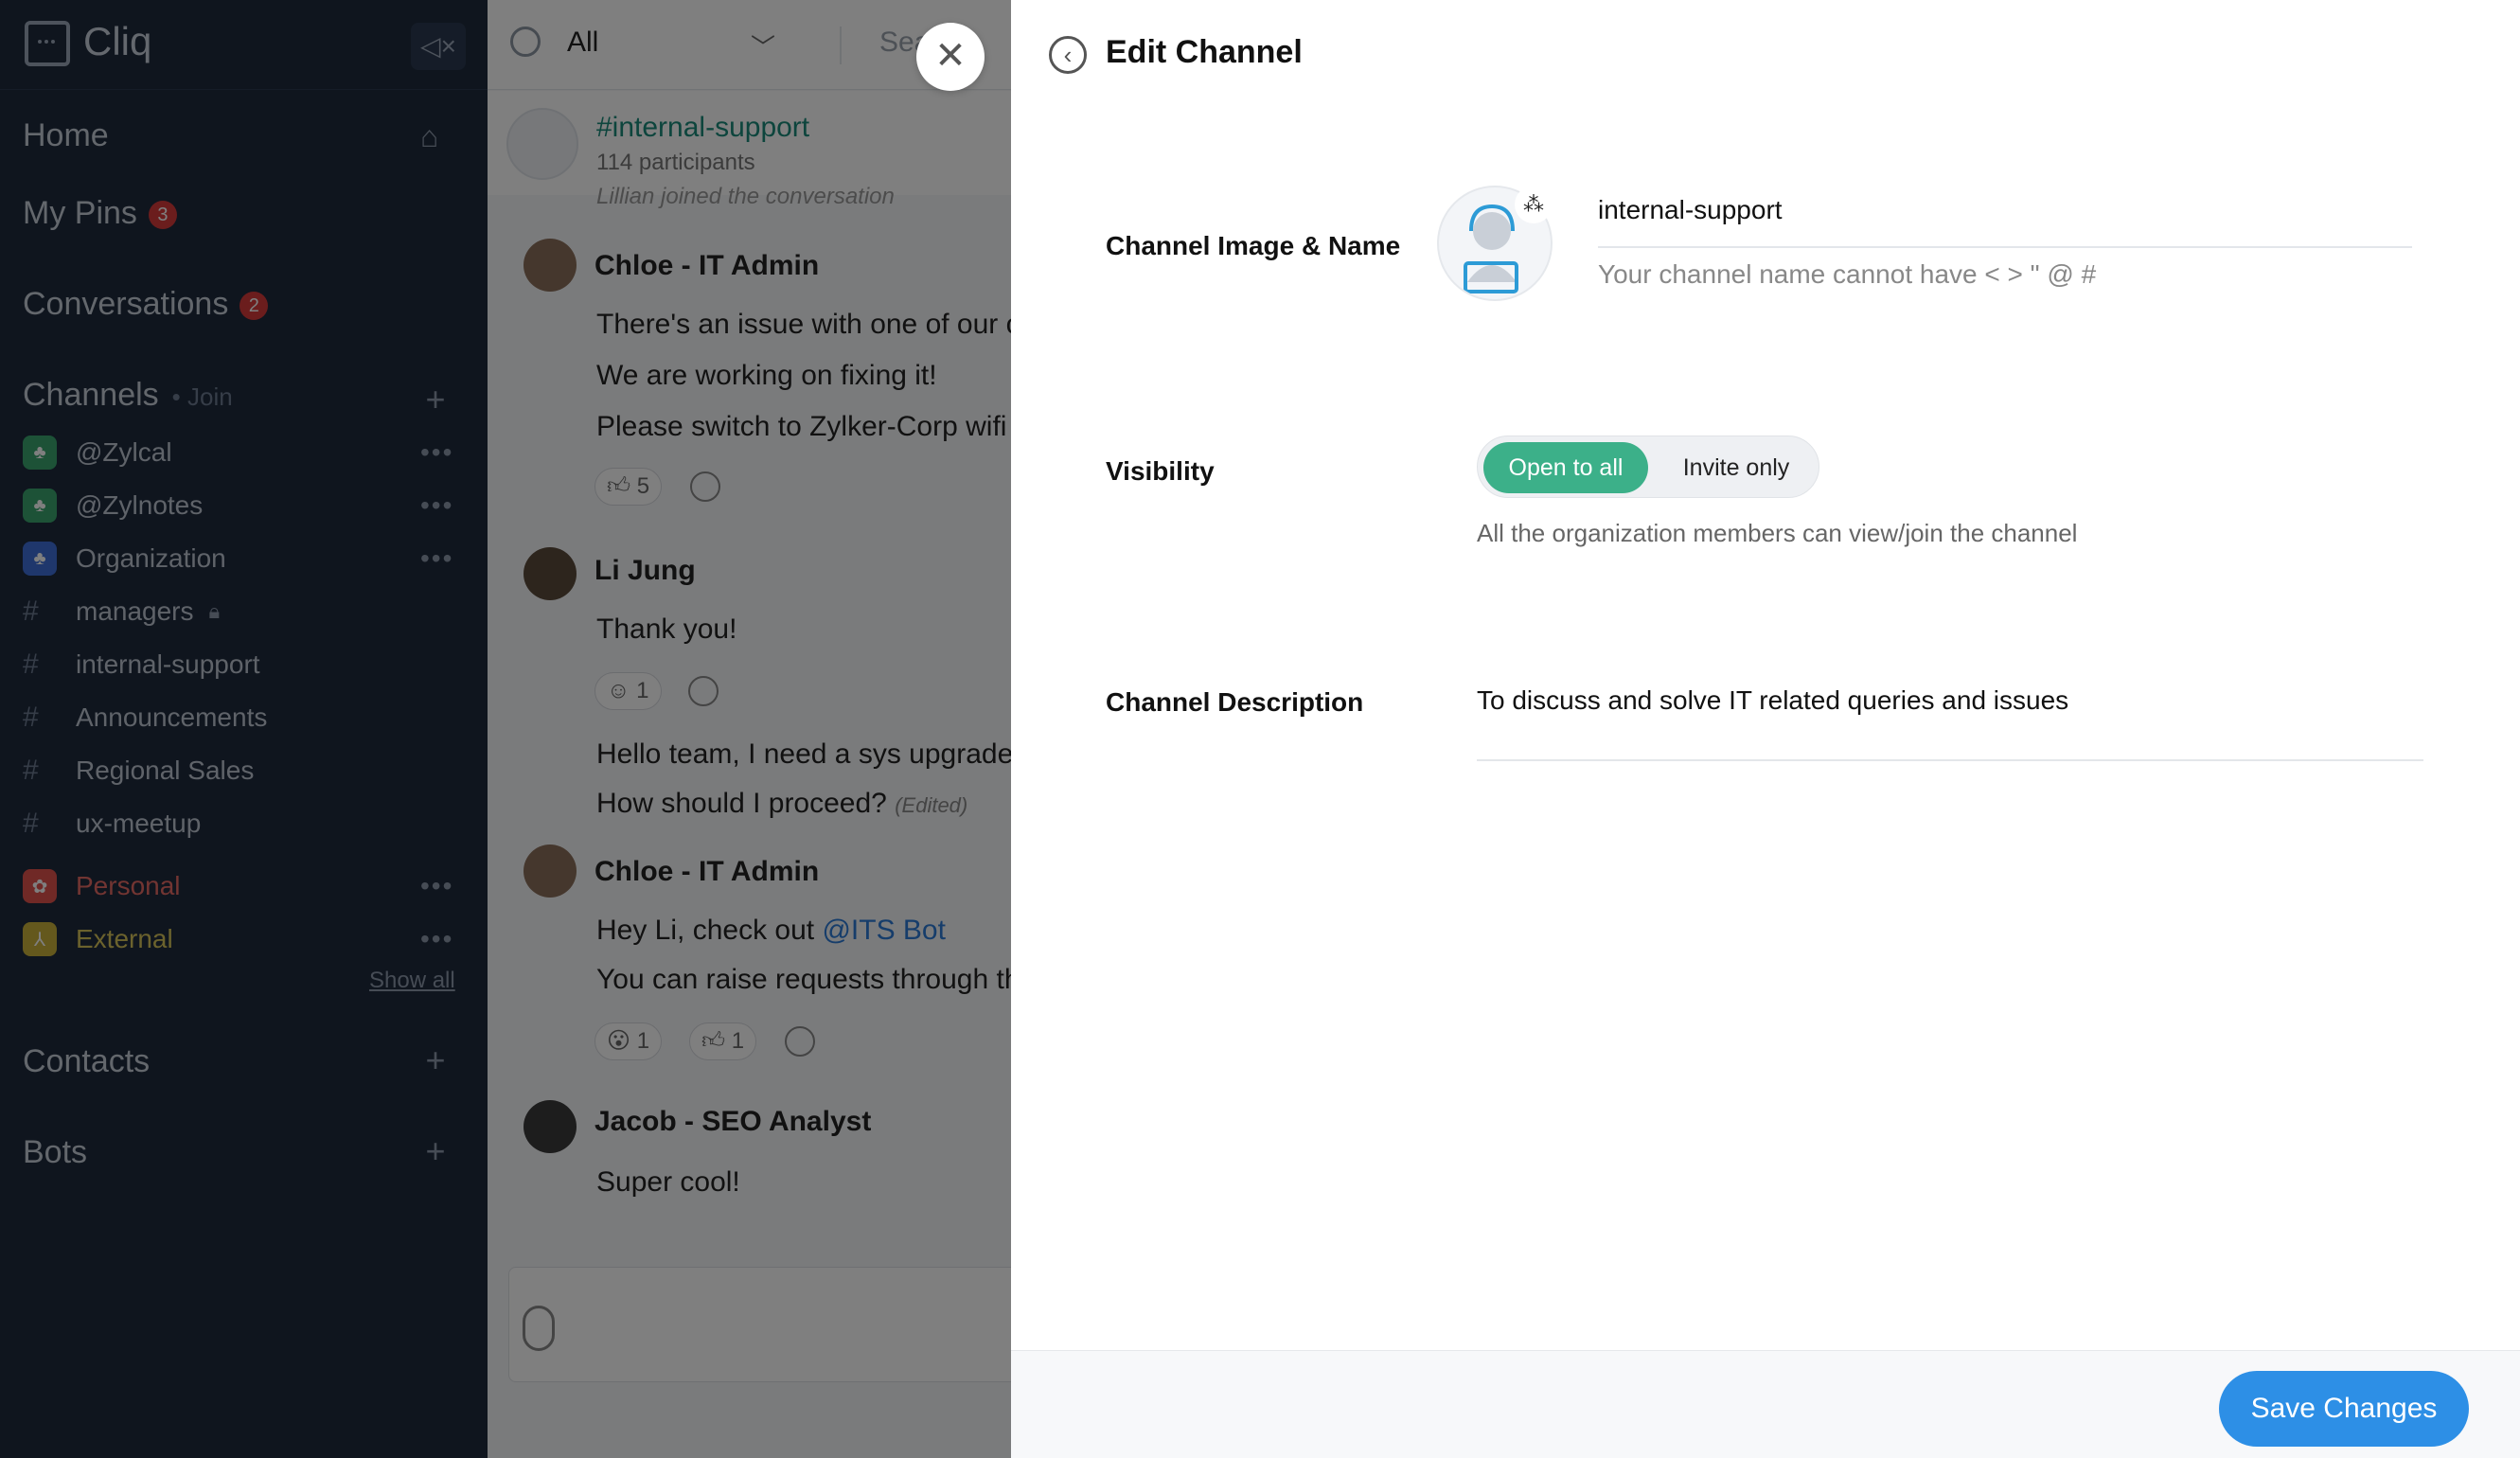 The image size is (2520, 1458). I want to click on visibility-toggle: Open to all Invite only, so click(1648, 467).